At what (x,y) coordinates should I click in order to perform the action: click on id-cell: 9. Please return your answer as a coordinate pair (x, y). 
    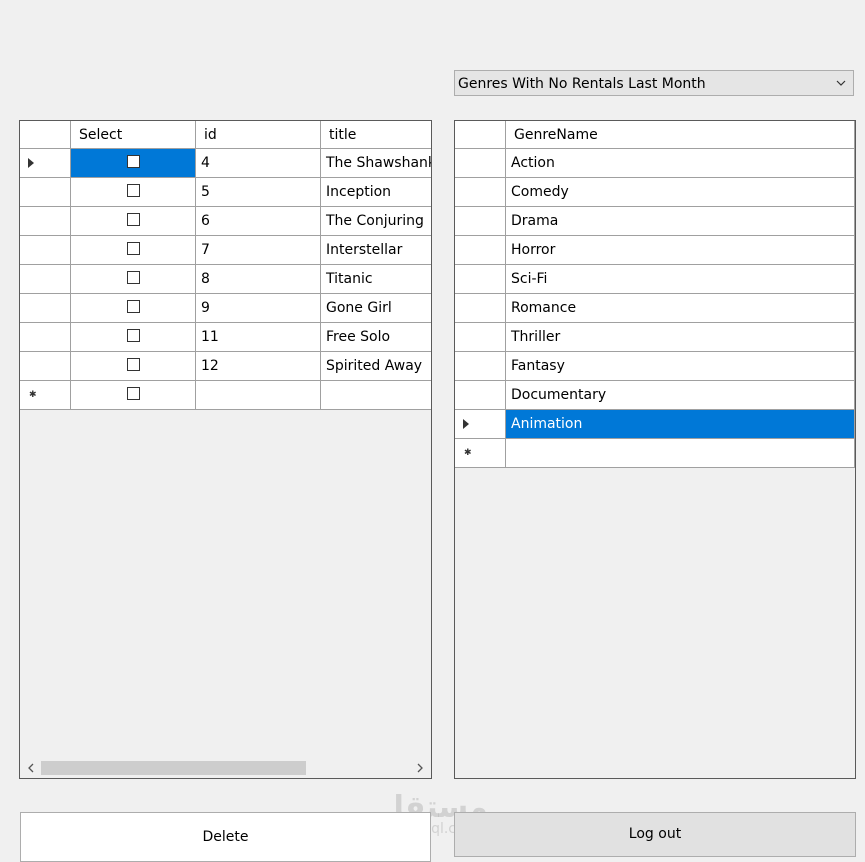
    Looking at the image, I should click on (258, 308).